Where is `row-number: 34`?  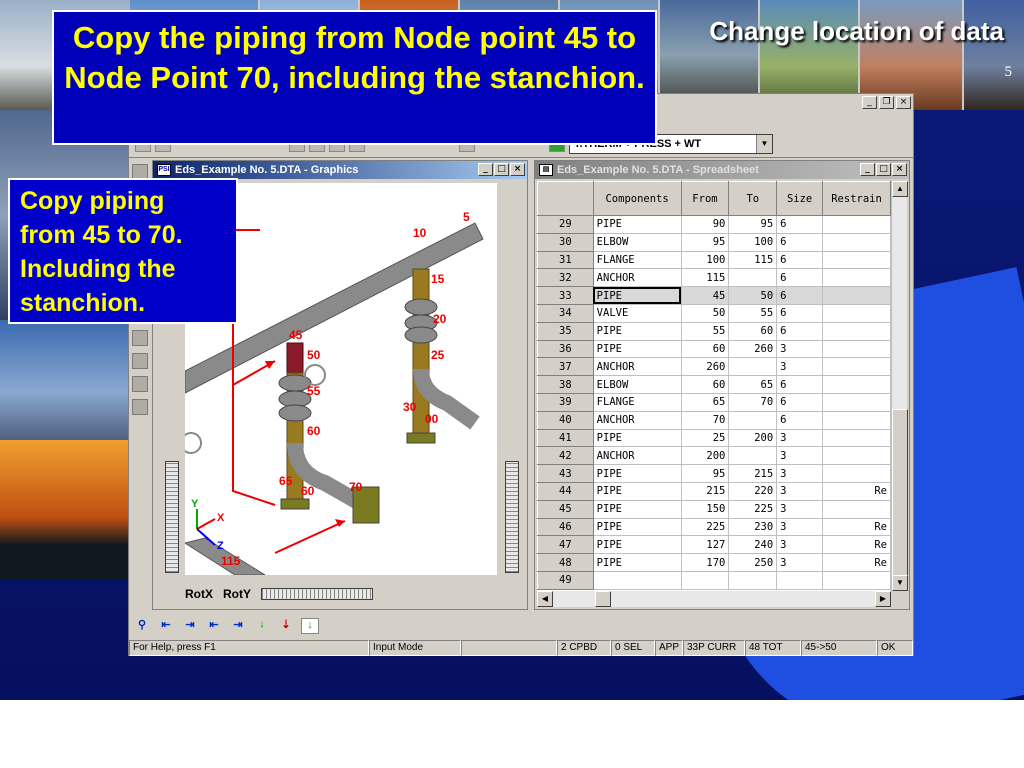
row-number: 34 is located at coordinates (565, 313).